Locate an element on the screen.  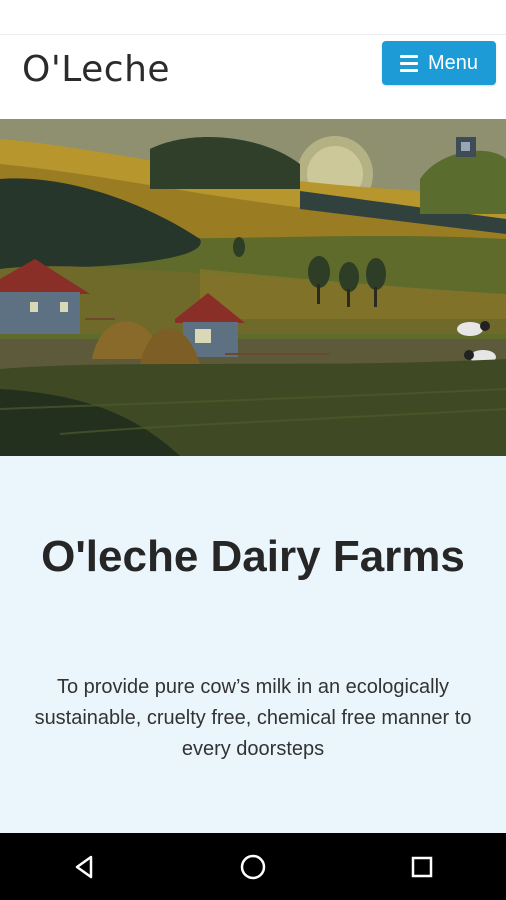
site-logo: O'Leche is located at coordinates (96, 69).